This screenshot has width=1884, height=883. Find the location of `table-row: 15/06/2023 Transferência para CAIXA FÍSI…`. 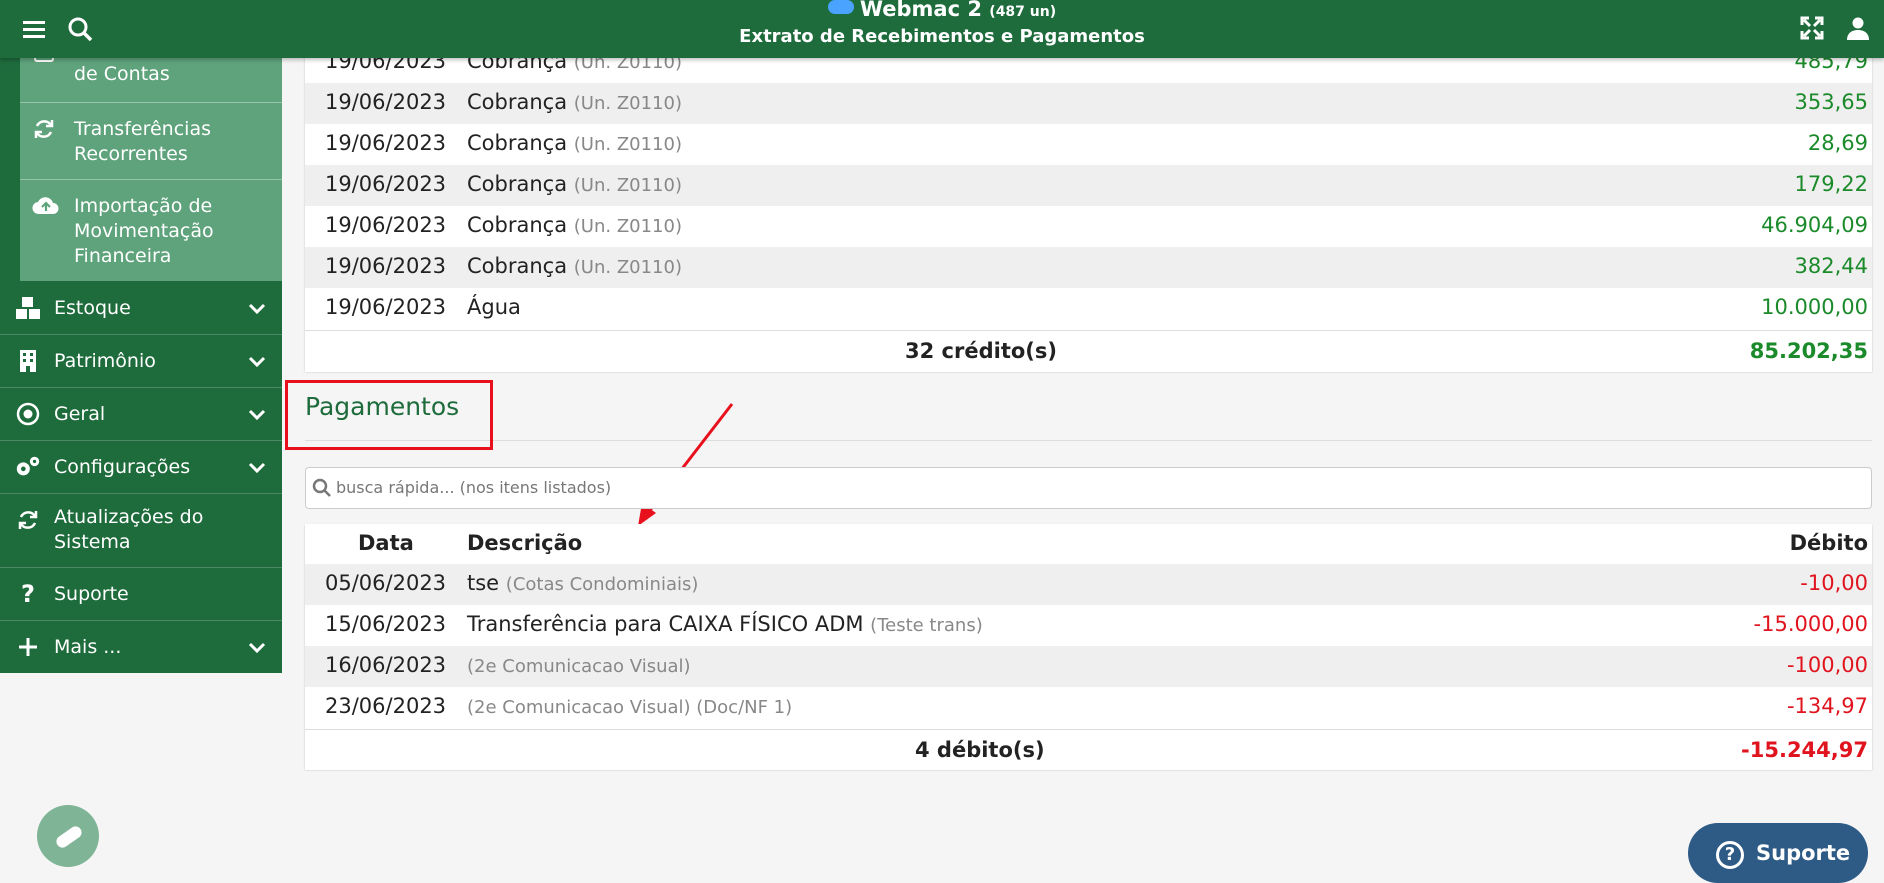

table-row: 15/06/2023 Transferência para CAIXA FÍSI… is located at coordinates (1088, 625).